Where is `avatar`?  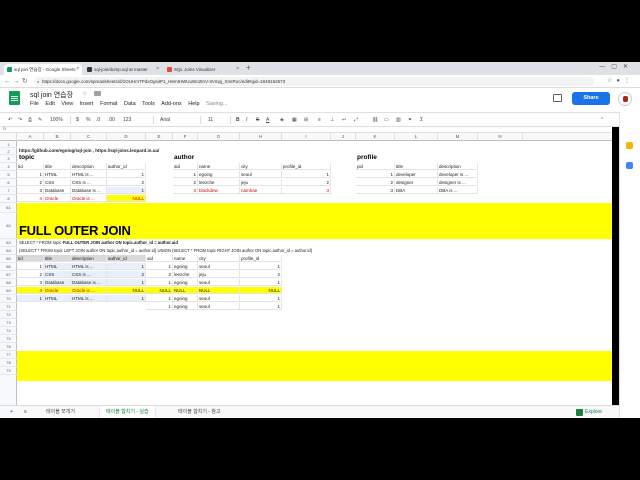 avatar is located at coordinates (625, 99).